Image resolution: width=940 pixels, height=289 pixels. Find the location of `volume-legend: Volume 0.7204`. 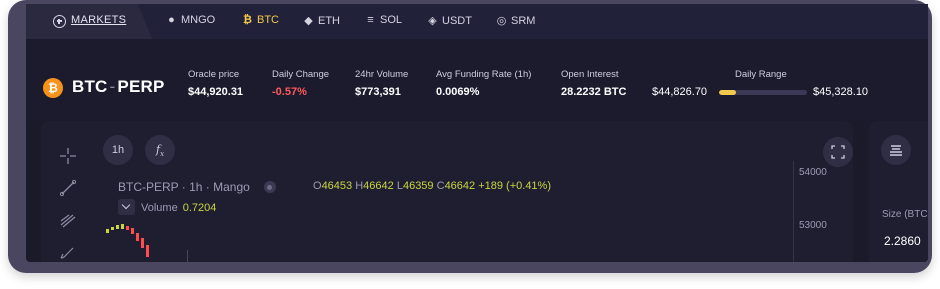

volume-legend: Volume 0.7204 is located at coordinates (167, 207).